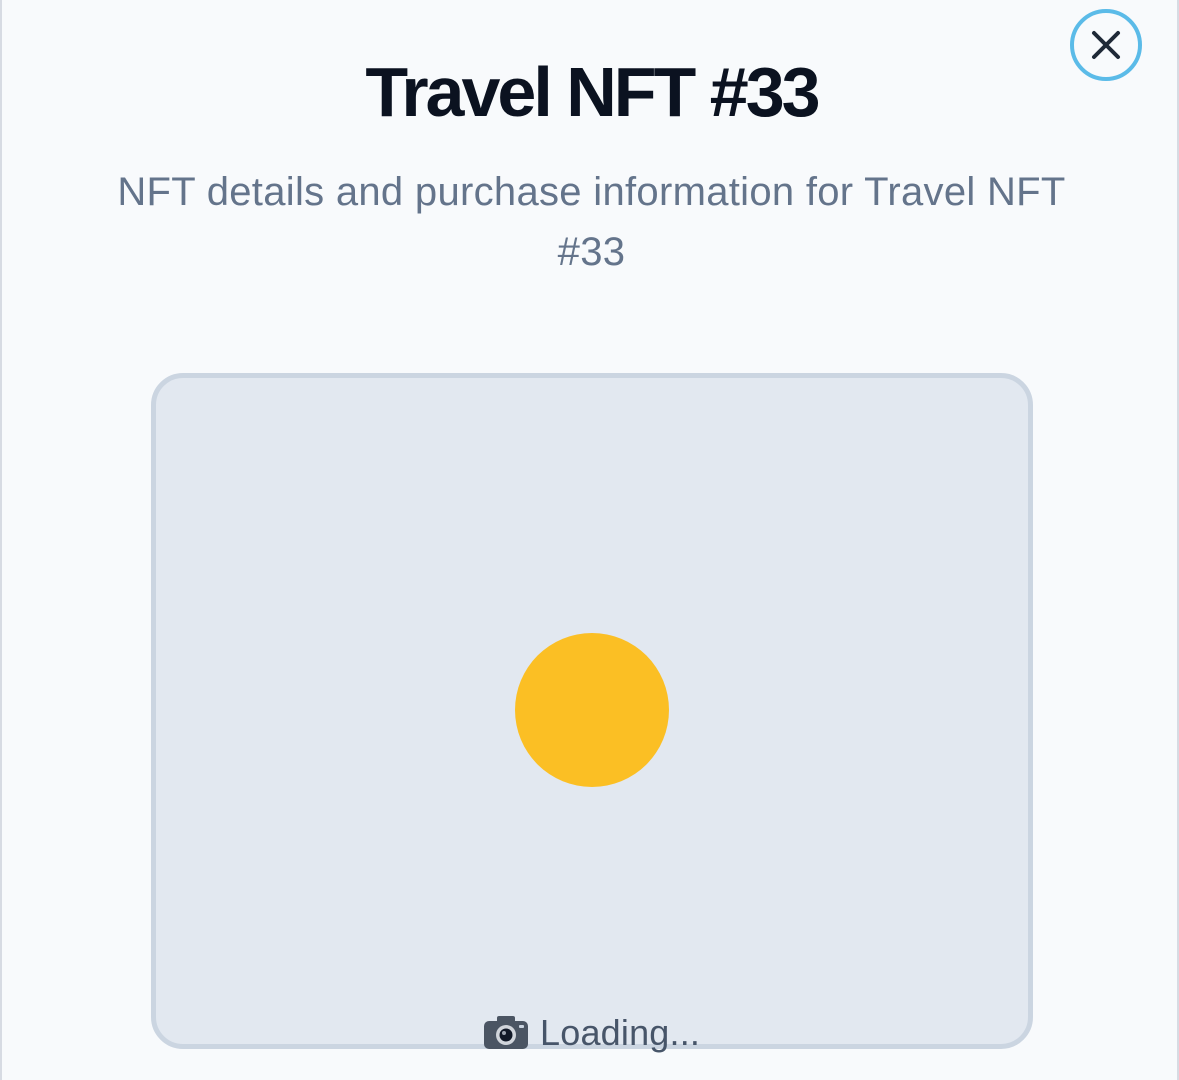 Image resolution: width=1179 pixels, height=1080 pixels. I want to click on modal-title: Travel NFT #33, so click(592, 92).